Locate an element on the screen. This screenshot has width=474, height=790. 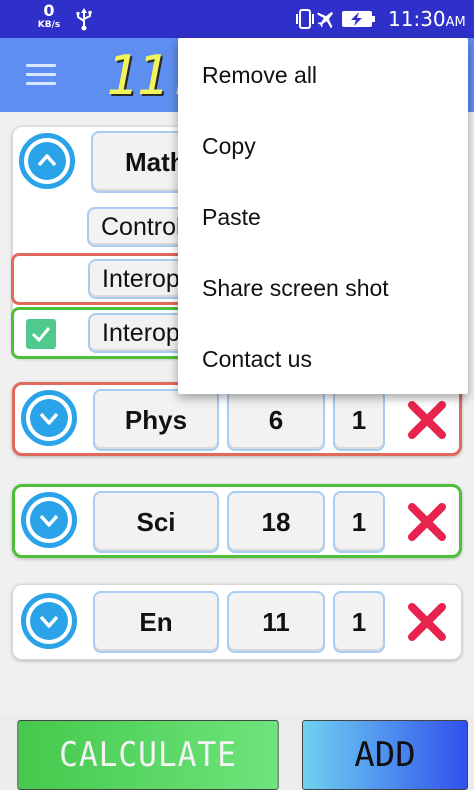
clock-time: 11:30 is located at coordinates (417, 19).